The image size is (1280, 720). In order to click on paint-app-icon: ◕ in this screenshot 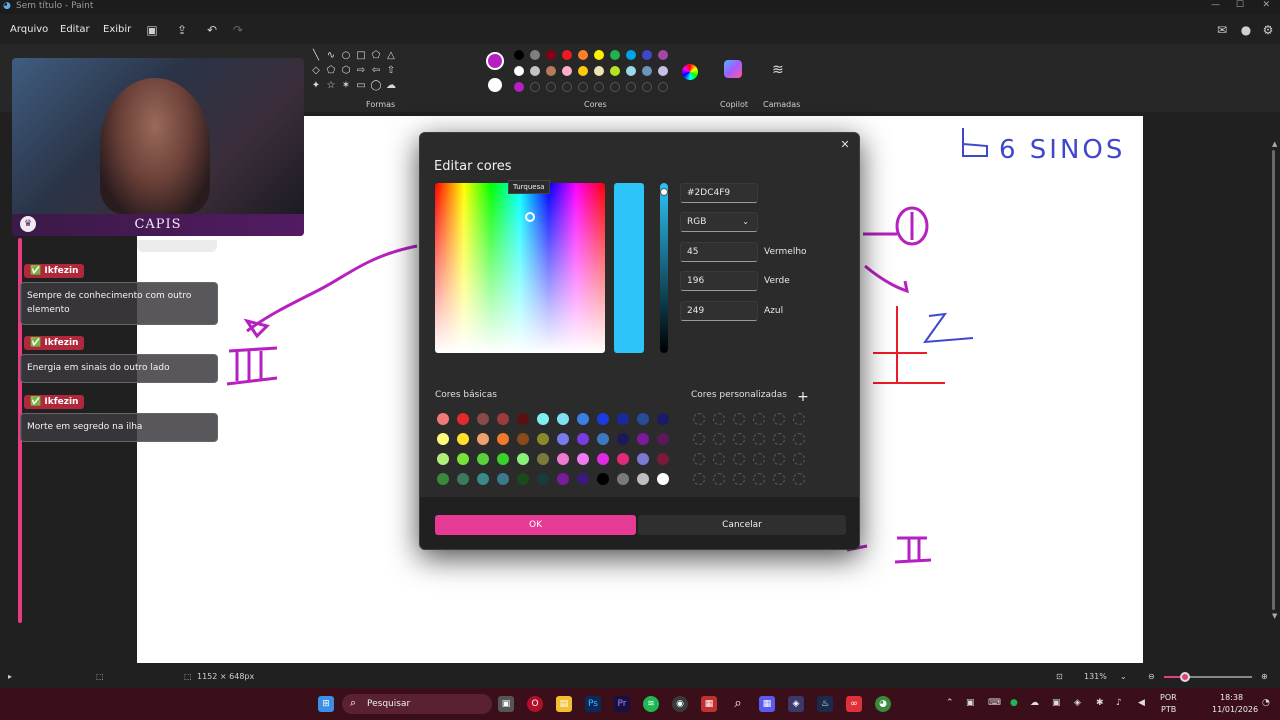, I will do `click(883, 704)`.